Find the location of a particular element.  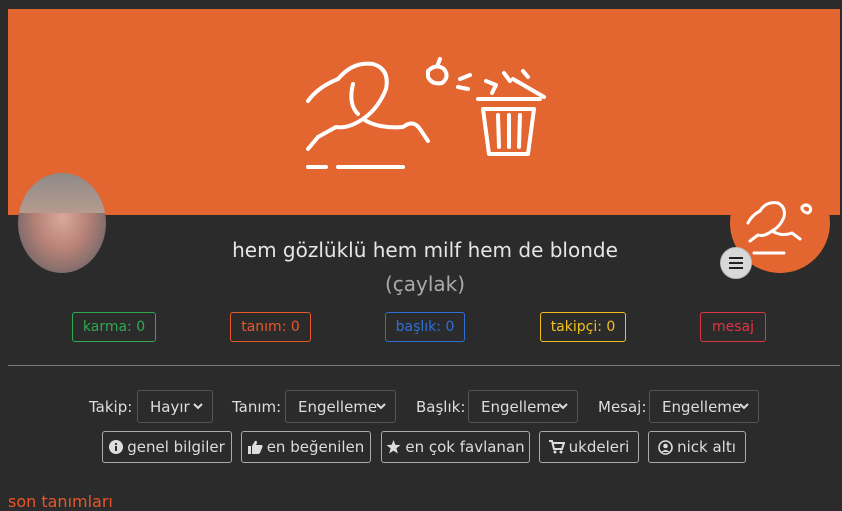

en-cok-favlanan-label: en çok favlanan is located at coordinates (465, 447).